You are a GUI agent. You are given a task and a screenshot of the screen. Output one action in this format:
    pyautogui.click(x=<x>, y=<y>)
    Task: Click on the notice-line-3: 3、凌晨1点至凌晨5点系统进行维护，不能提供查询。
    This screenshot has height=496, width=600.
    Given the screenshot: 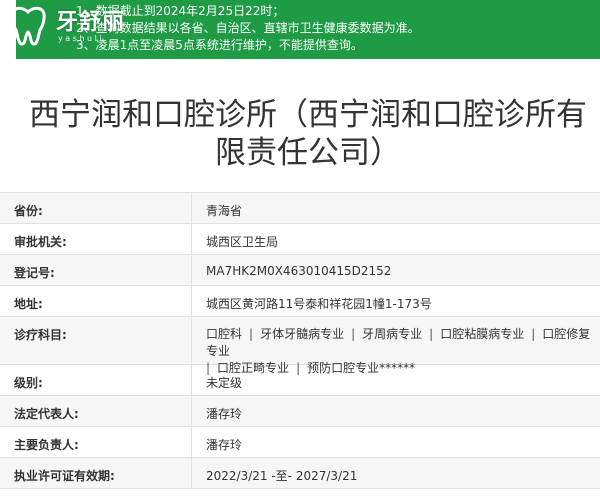 What is the action you would take?
    pyautogui.click(x=219, y=45)
    